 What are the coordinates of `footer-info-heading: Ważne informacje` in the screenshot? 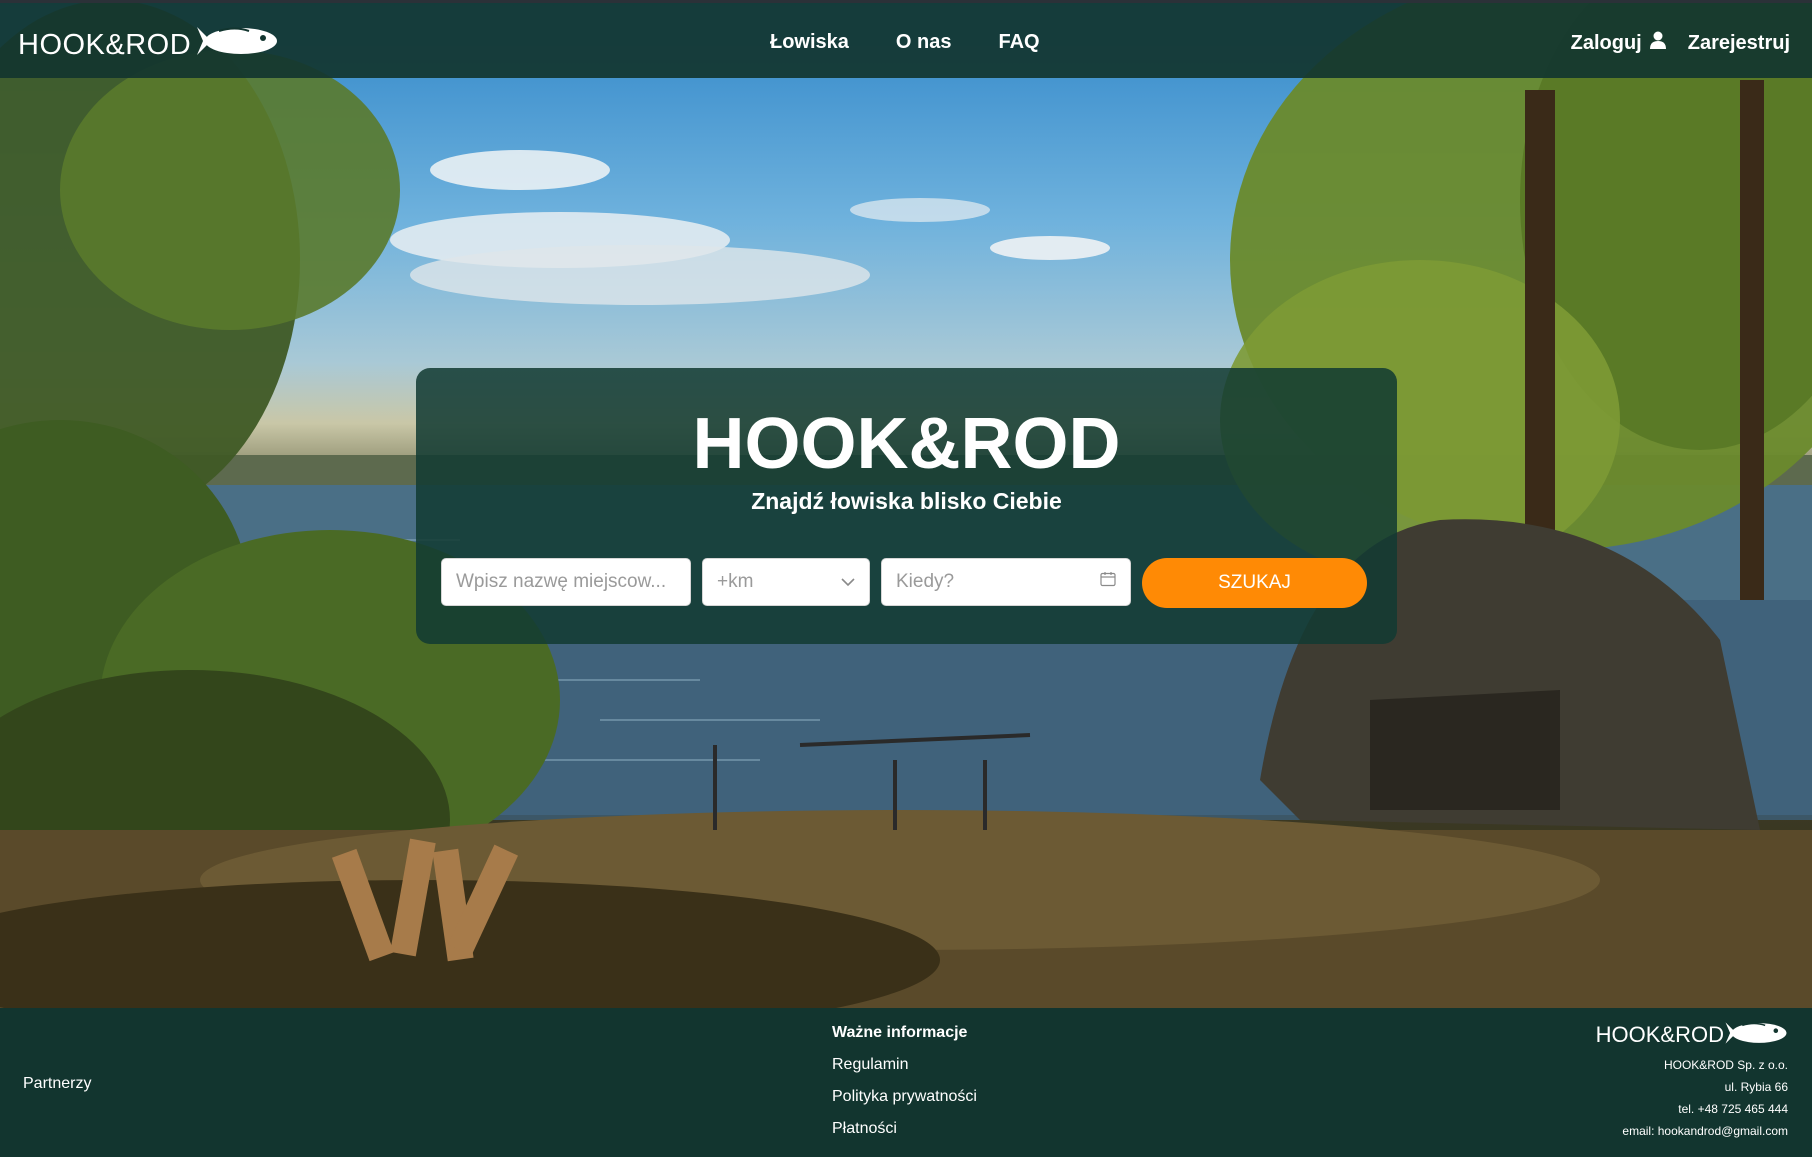 It's located at (900, 1032).